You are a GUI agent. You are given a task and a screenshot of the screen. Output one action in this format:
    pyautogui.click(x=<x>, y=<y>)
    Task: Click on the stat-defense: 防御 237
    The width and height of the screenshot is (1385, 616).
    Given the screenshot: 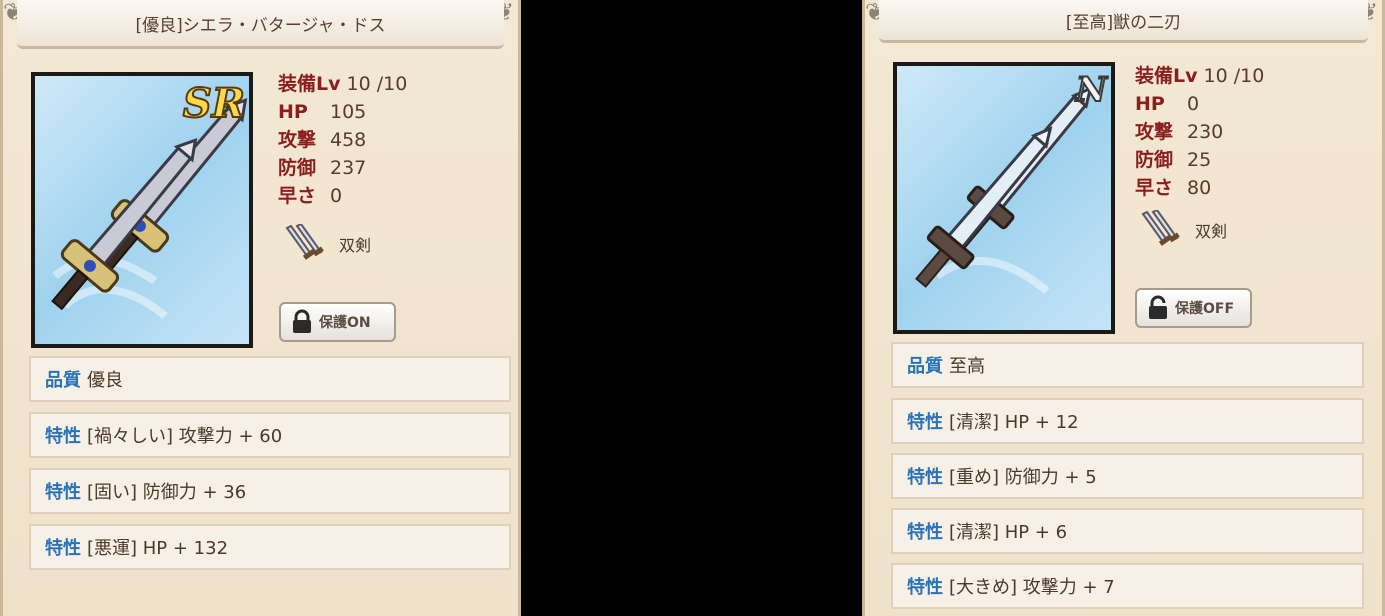 What is the action you would take?
    pyautogui.click(x=342, y=168)
    